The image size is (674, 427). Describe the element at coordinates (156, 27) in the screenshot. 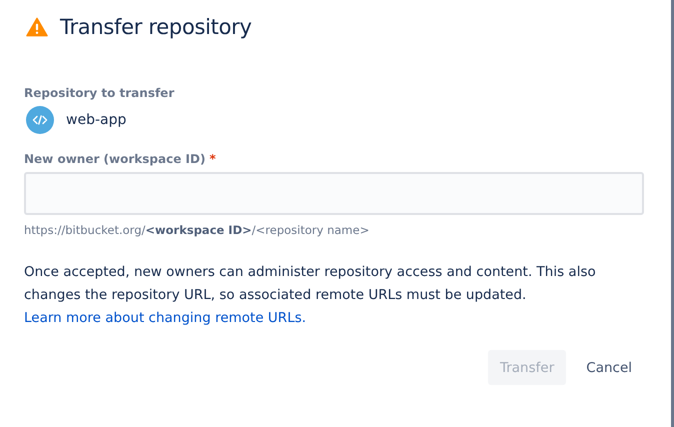

I see `dialog-title: Transfer repository` at that location.